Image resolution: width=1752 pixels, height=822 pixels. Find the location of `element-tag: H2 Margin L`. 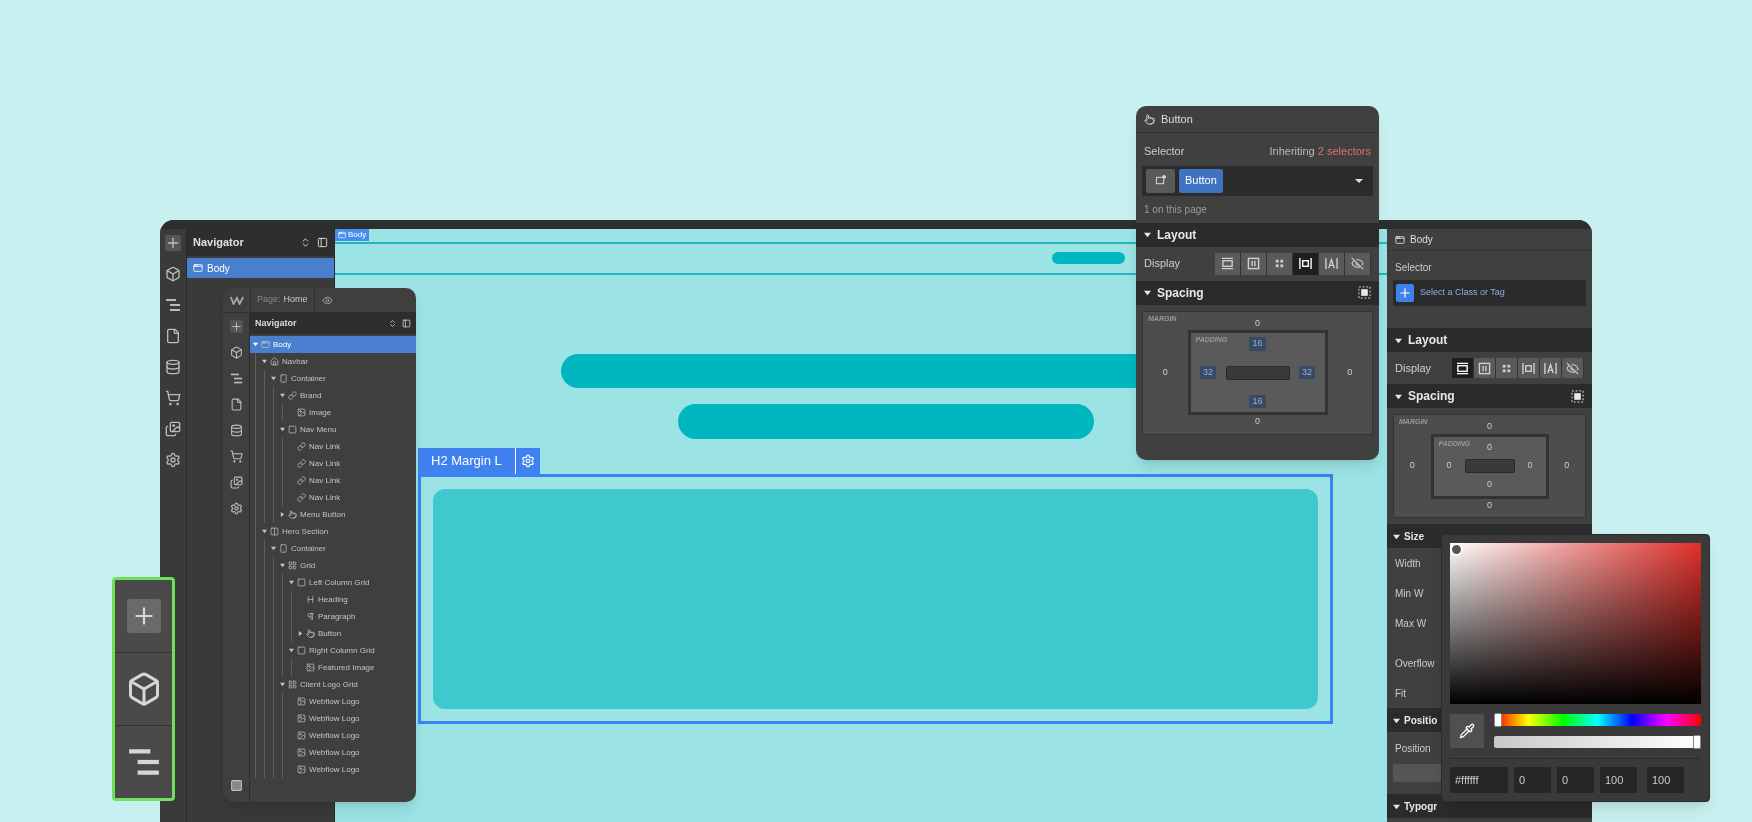

element-tag: H2 Margin L is located at coordinates (467, 461).